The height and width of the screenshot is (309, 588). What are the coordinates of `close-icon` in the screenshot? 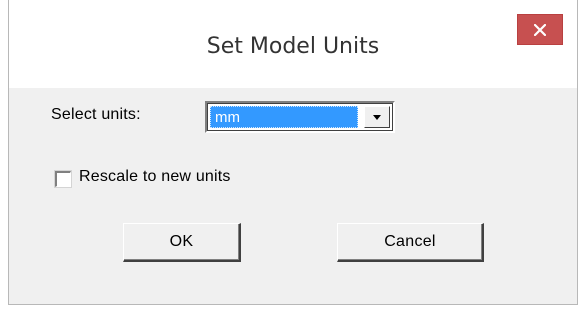 It's located at (540, 29).